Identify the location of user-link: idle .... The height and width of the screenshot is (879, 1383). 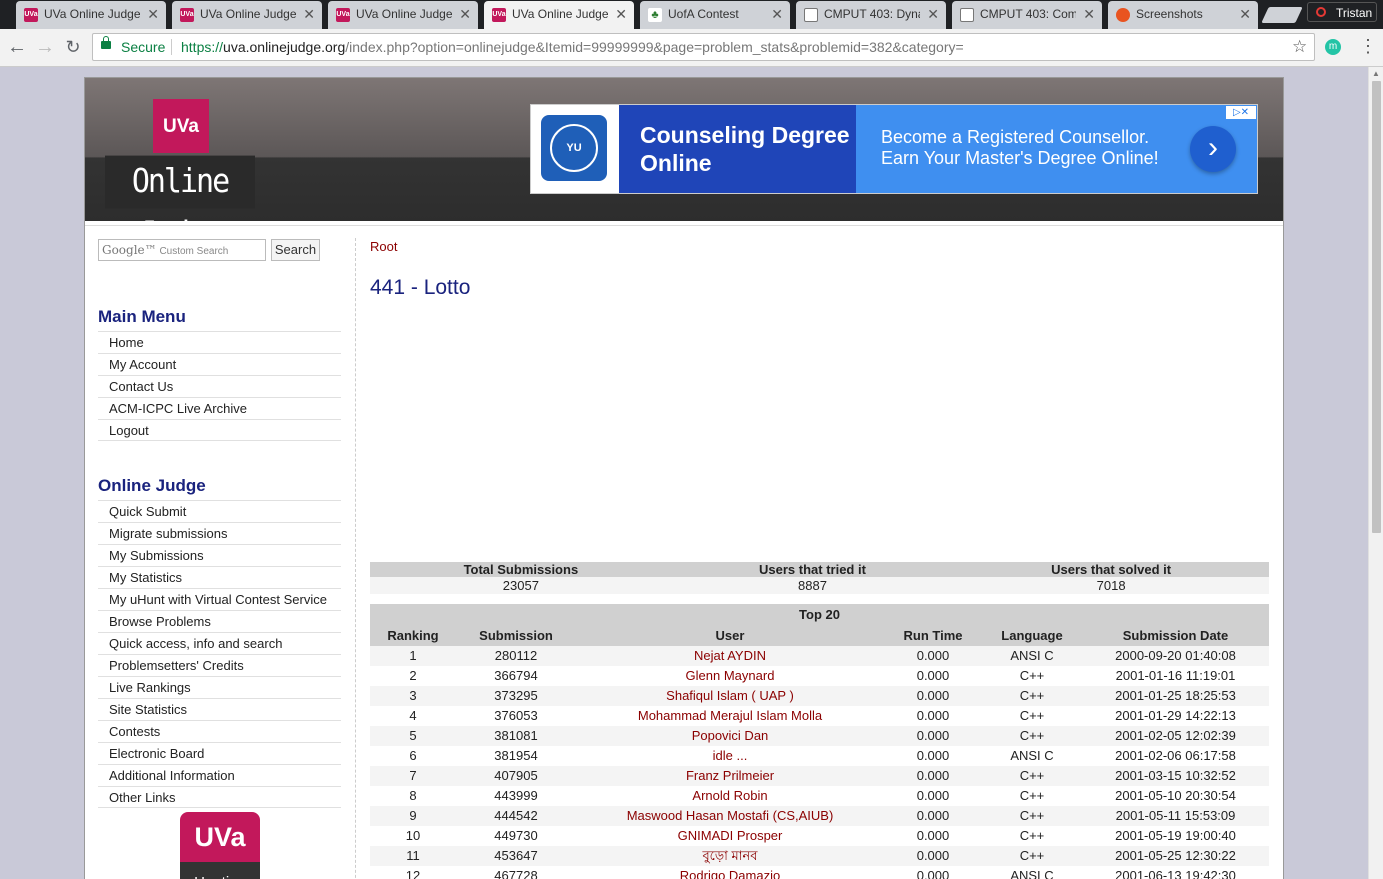
(730, 756).